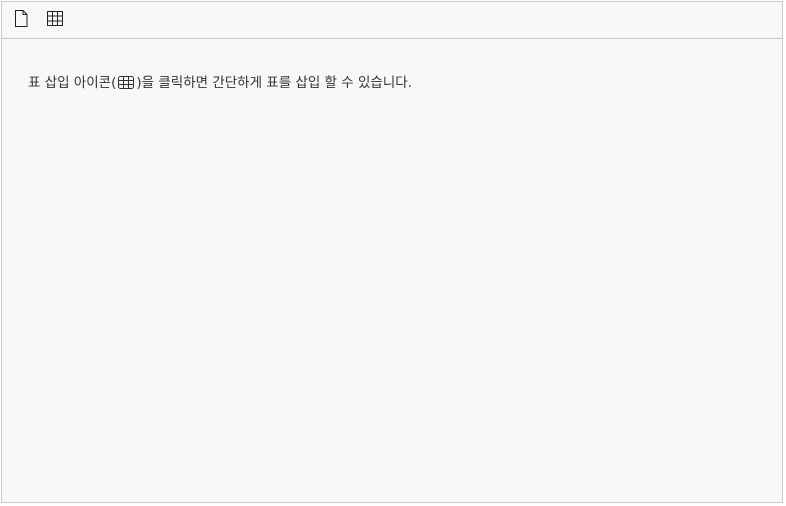 The image size is (786, 506). Describe the element at coordinates (392, 20) in the screenshot. I see `editor-toolbar` at that location.